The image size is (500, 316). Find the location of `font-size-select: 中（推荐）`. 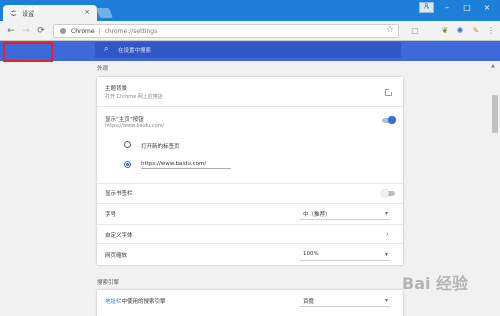

font-size-select: 中（推荐） is located at coordinates (317, 214).